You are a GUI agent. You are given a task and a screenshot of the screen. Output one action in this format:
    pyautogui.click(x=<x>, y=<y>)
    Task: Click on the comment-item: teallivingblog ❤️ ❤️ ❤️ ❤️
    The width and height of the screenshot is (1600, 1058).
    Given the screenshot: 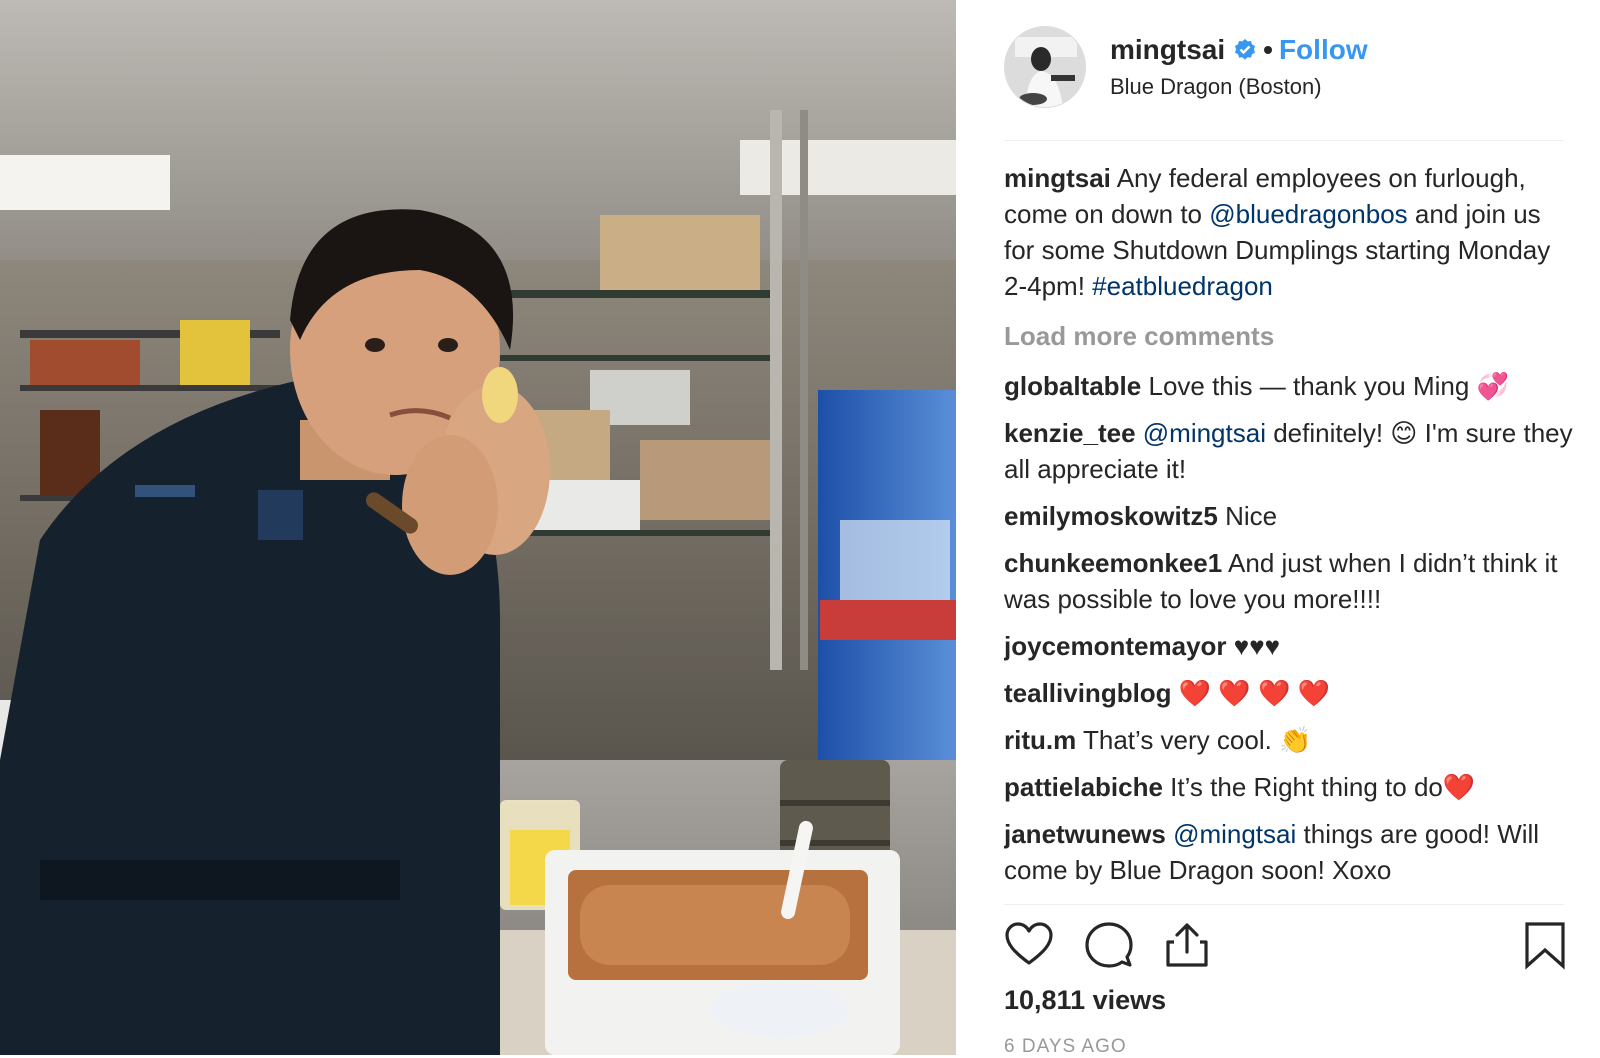 What is the action you would take?
    pyautogui.click(x=1289, y=693)
    